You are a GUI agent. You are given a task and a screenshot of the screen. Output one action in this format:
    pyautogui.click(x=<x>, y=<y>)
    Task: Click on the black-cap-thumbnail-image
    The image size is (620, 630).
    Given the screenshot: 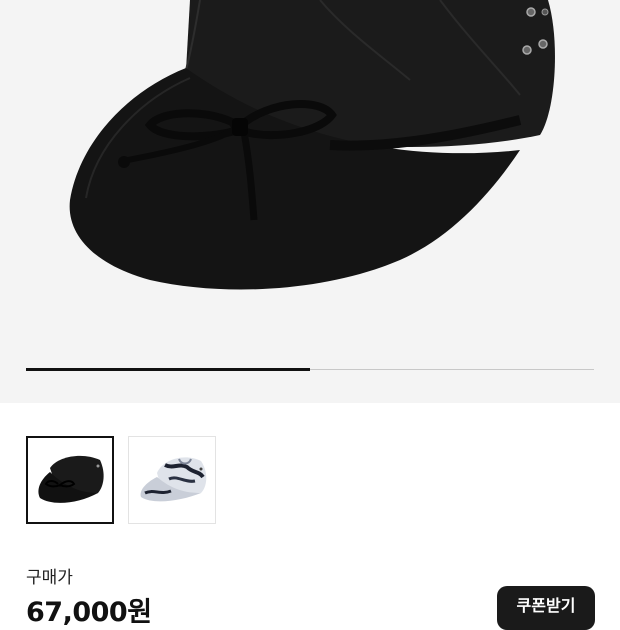 What is the action you would take?
    pyautogui.click(x=71, y=479)
    